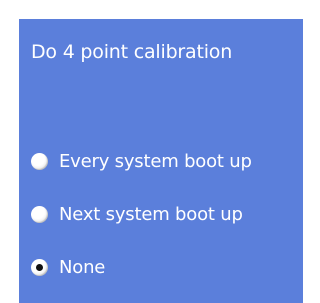 This screenshot has width=320, height=303. Describe the element at coordinates (82, 267) in the screenshot. I see `radio-option-label: None` at that location.